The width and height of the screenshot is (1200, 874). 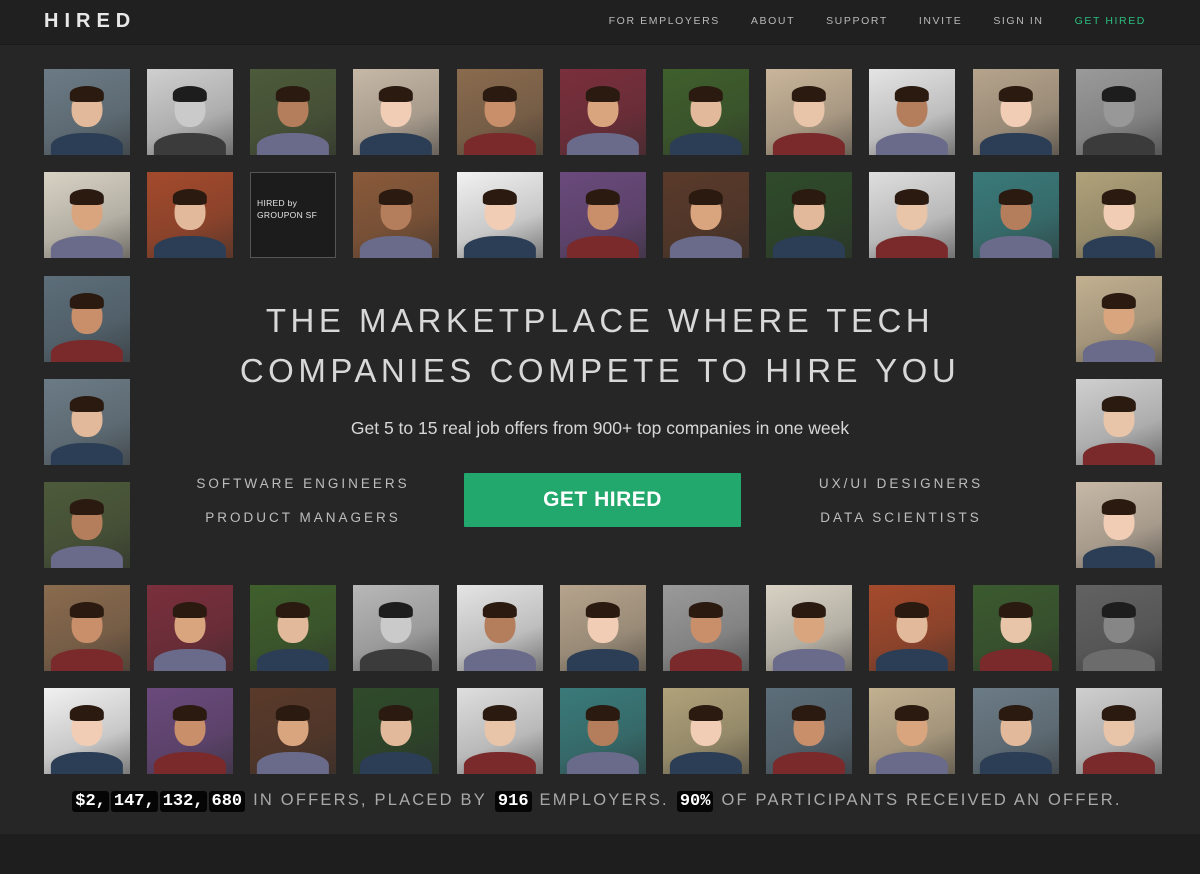 What do you see at coordinates (513, 801) in the screenshot?
I see `employers-digit-group: 916` at bounding box center [513, 801].